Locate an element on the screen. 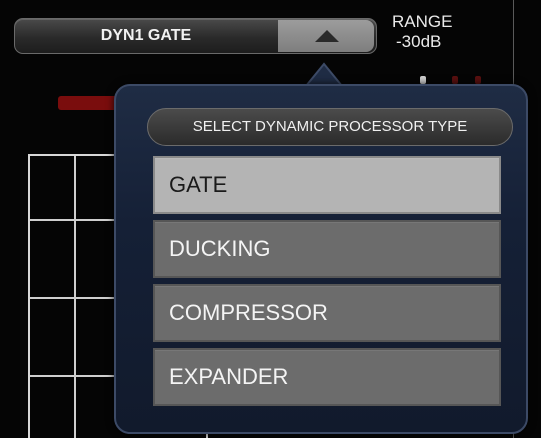 Image resolution: width=541 pixels, height=438 pixels. triangle-up-icon is located at coordinates (327, 36).